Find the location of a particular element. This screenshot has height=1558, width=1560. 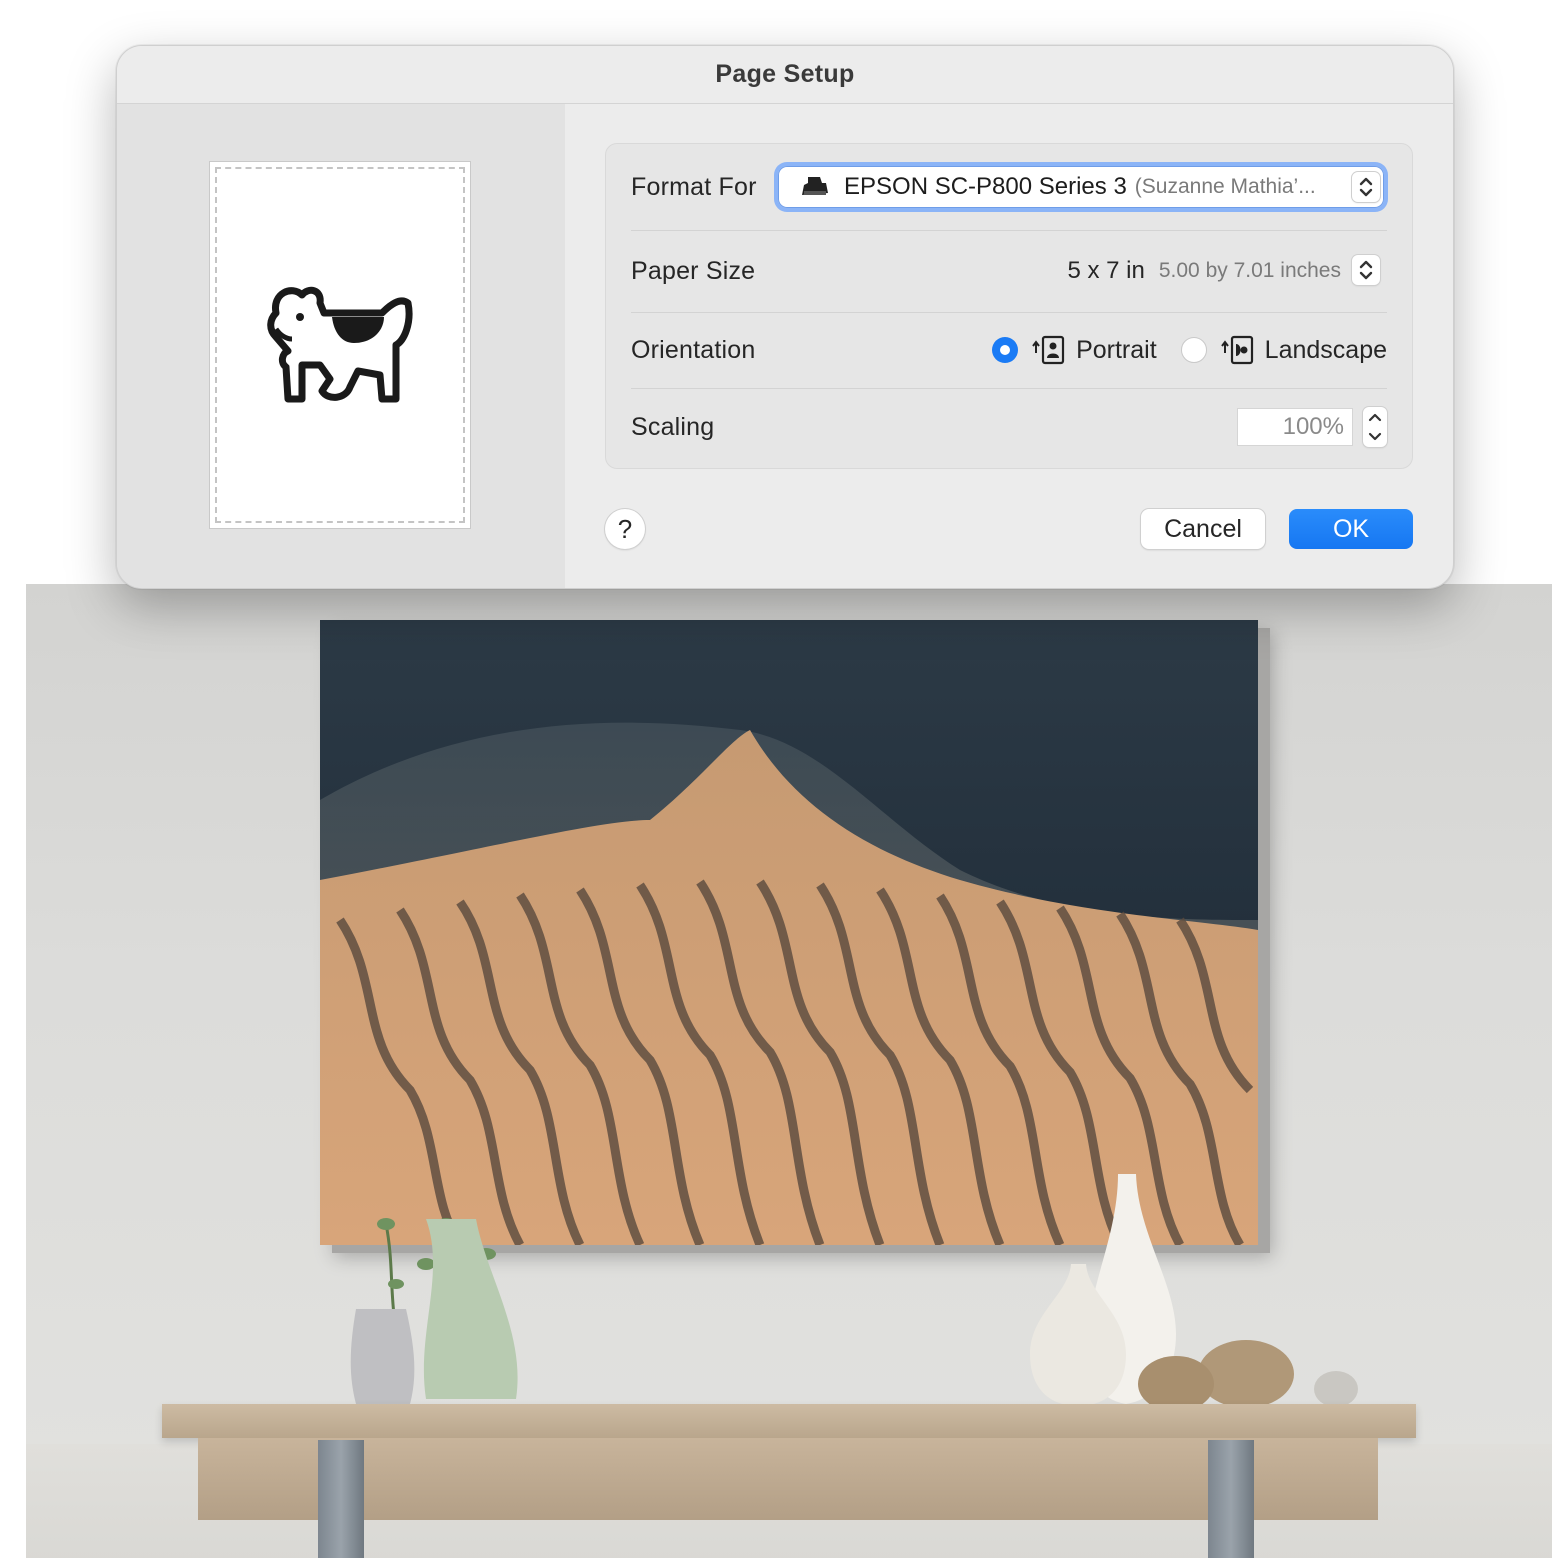

shelf-front is located at coordinates (788, 1479).